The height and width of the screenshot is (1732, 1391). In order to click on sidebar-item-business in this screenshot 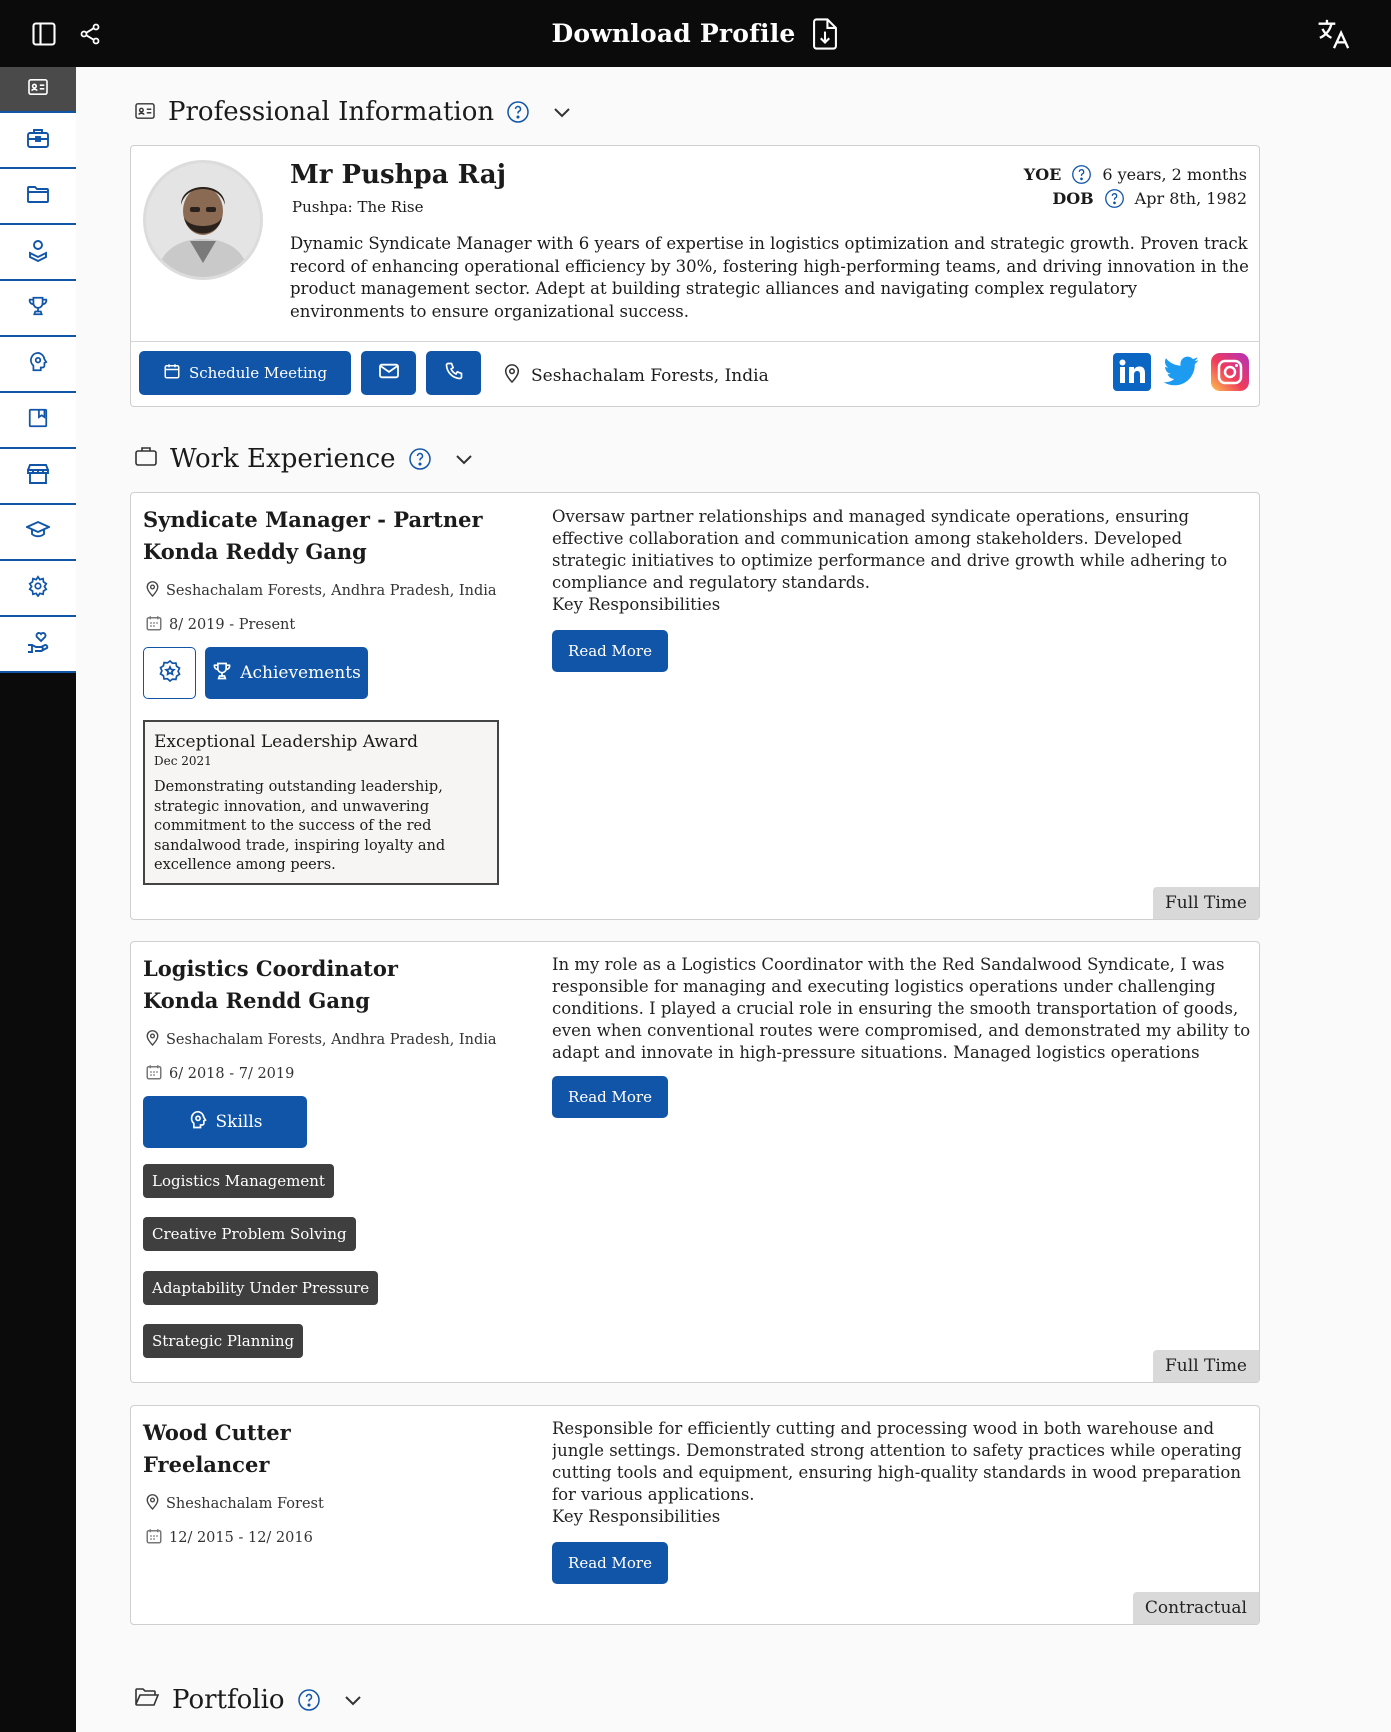, I will do `click(38, 477)`.